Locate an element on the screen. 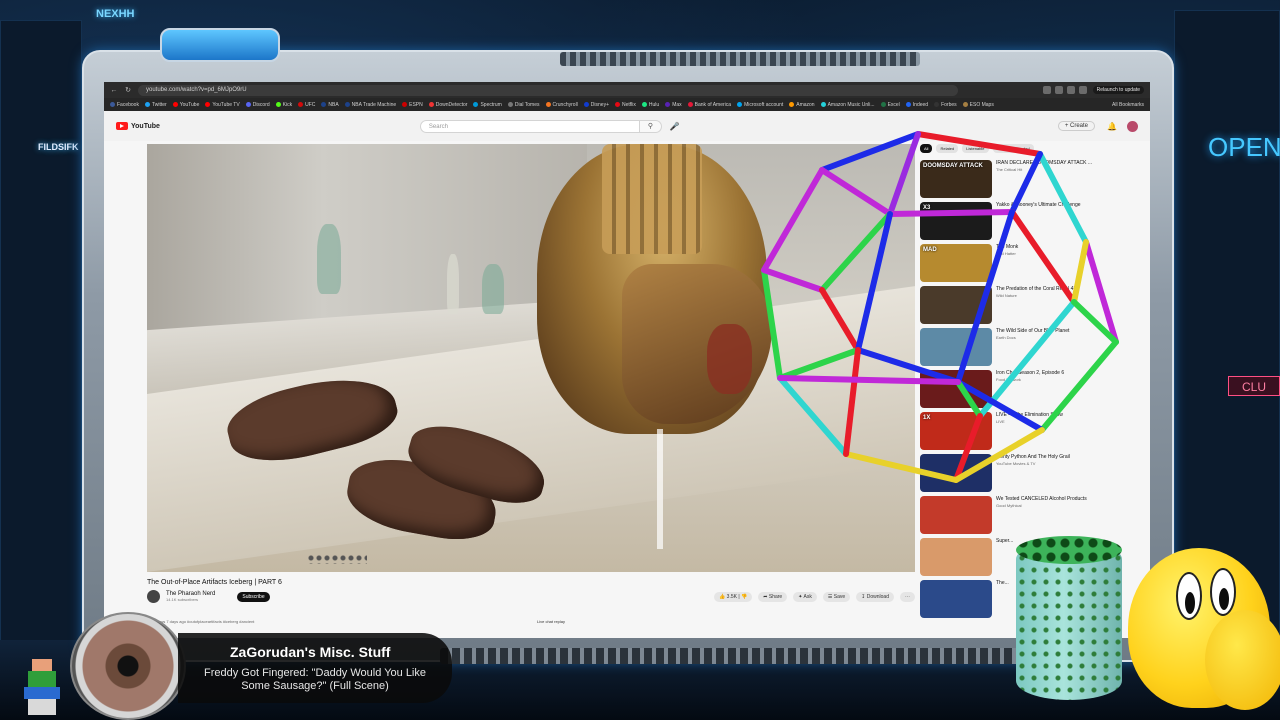  download-button: ↧ Download is located at coordinates (875, 596).